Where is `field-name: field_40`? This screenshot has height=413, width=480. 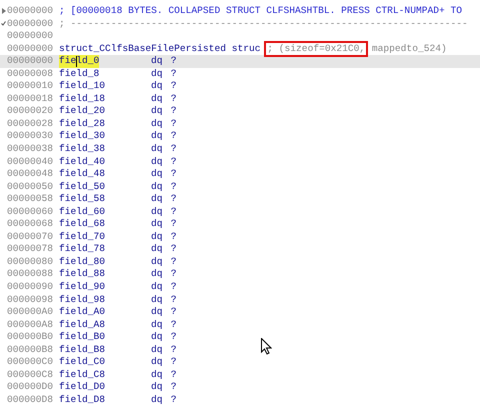 field-name: field_40 is located at coordinates (105, 162).